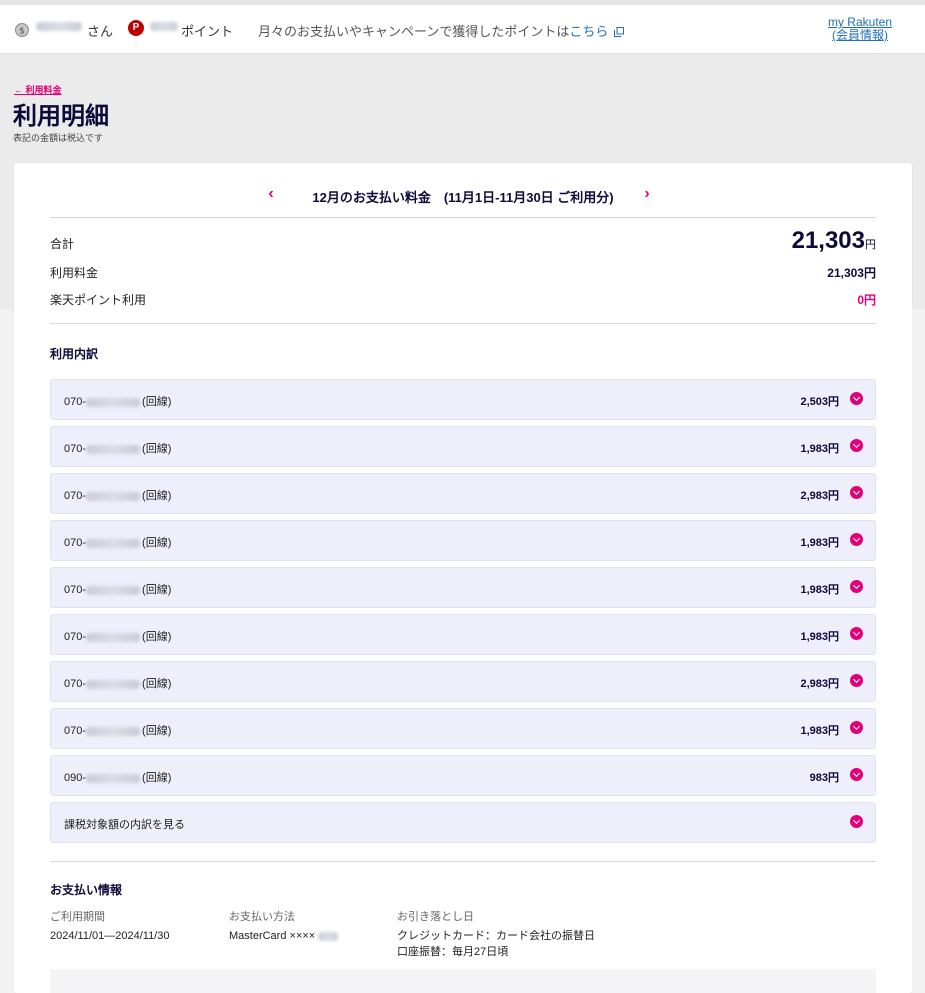  Describe the element at coordinates (647, 194) in the screenshot. I see `next-month-chevron-icon: ›` at that location.